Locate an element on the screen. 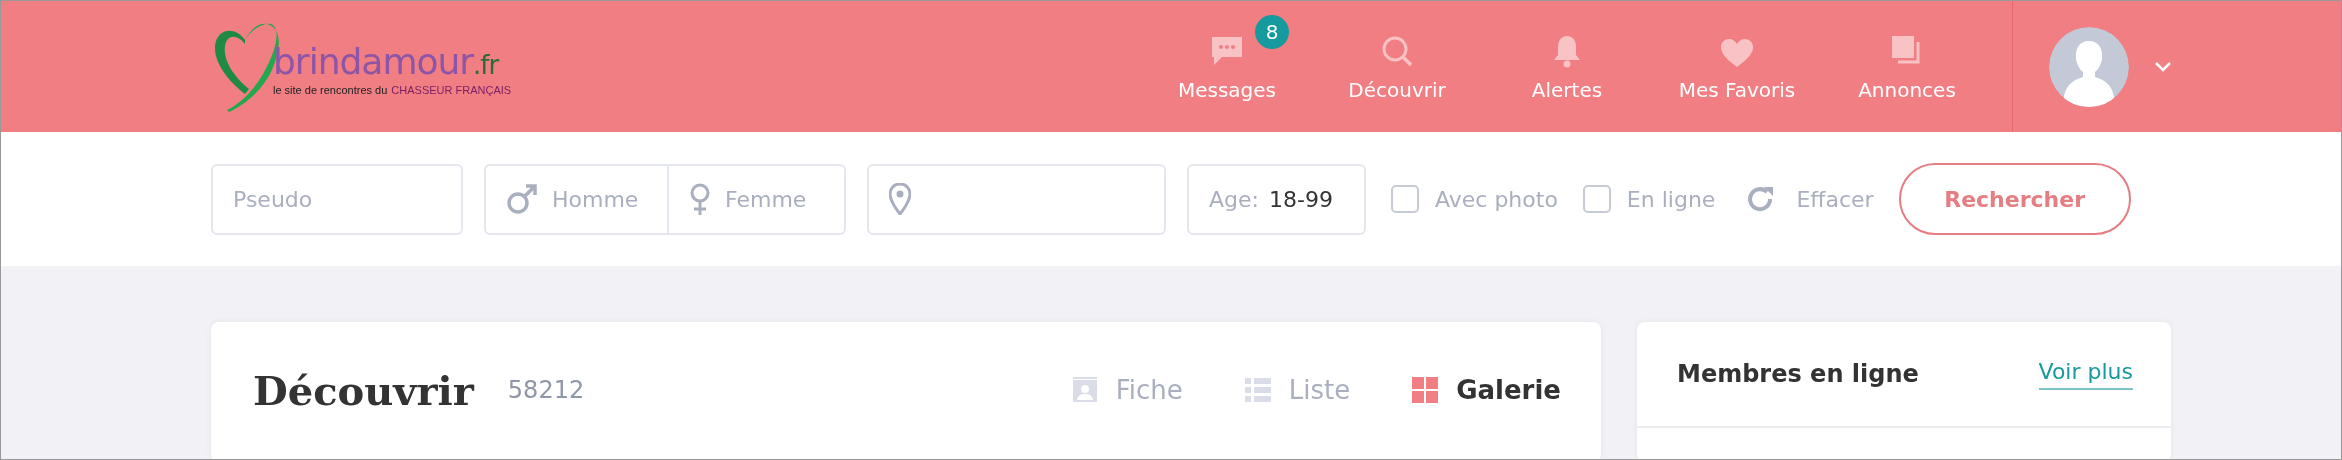 The image size is (2342, 460). gender-option: Homme is located at coordinates (576, 199).